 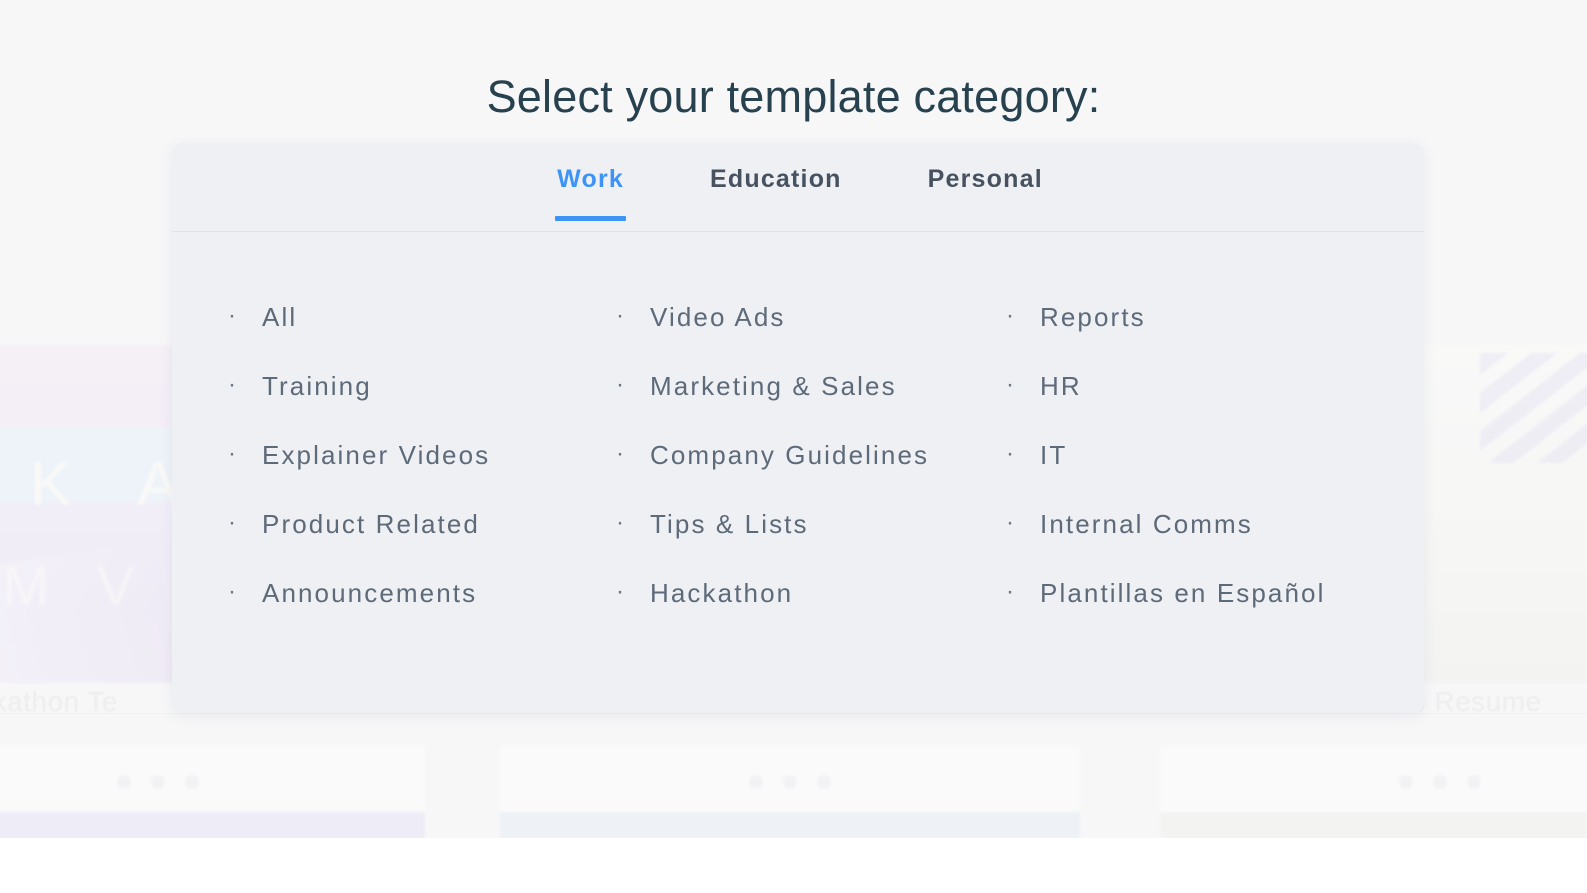 What do you see at coordinates (783, 476) in the screenshot?
I see `category-item-company-guidelines: · Company Guidelines` at bounding box center [783, 476].